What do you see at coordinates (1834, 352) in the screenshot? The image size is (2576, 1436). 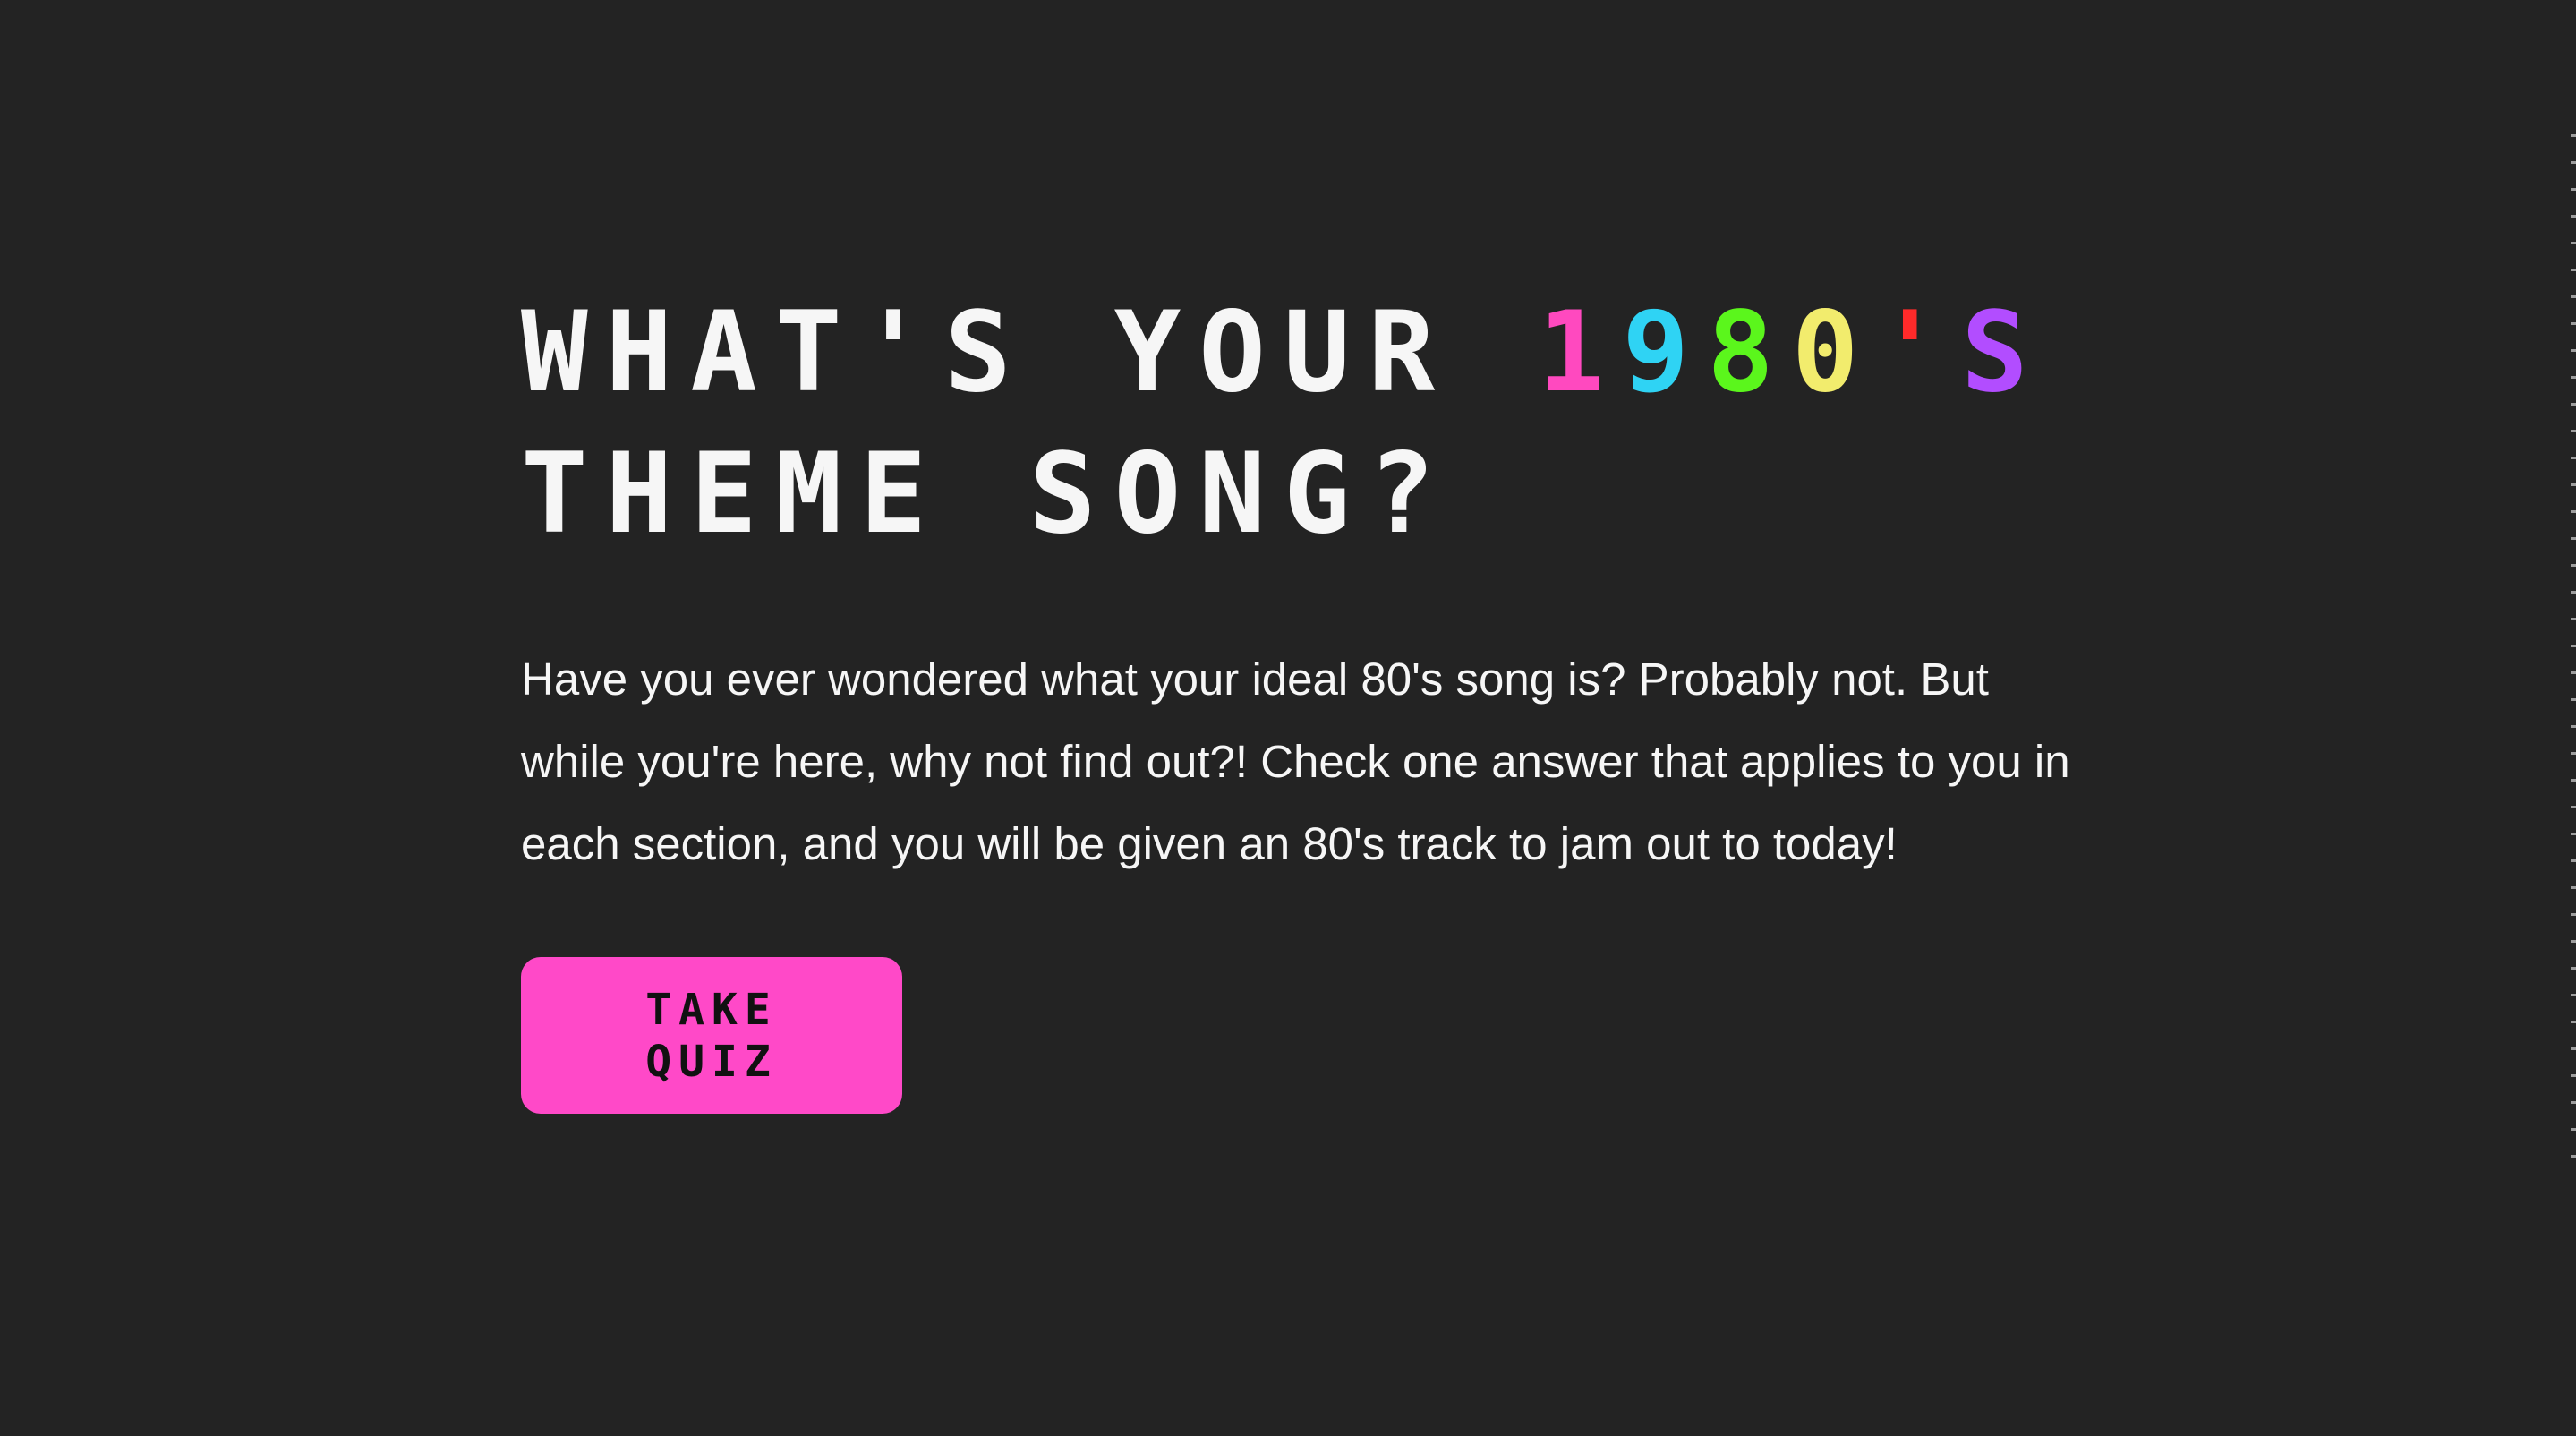 I see `title-year-digit-0: 0` at bounding box center [1834, 352].